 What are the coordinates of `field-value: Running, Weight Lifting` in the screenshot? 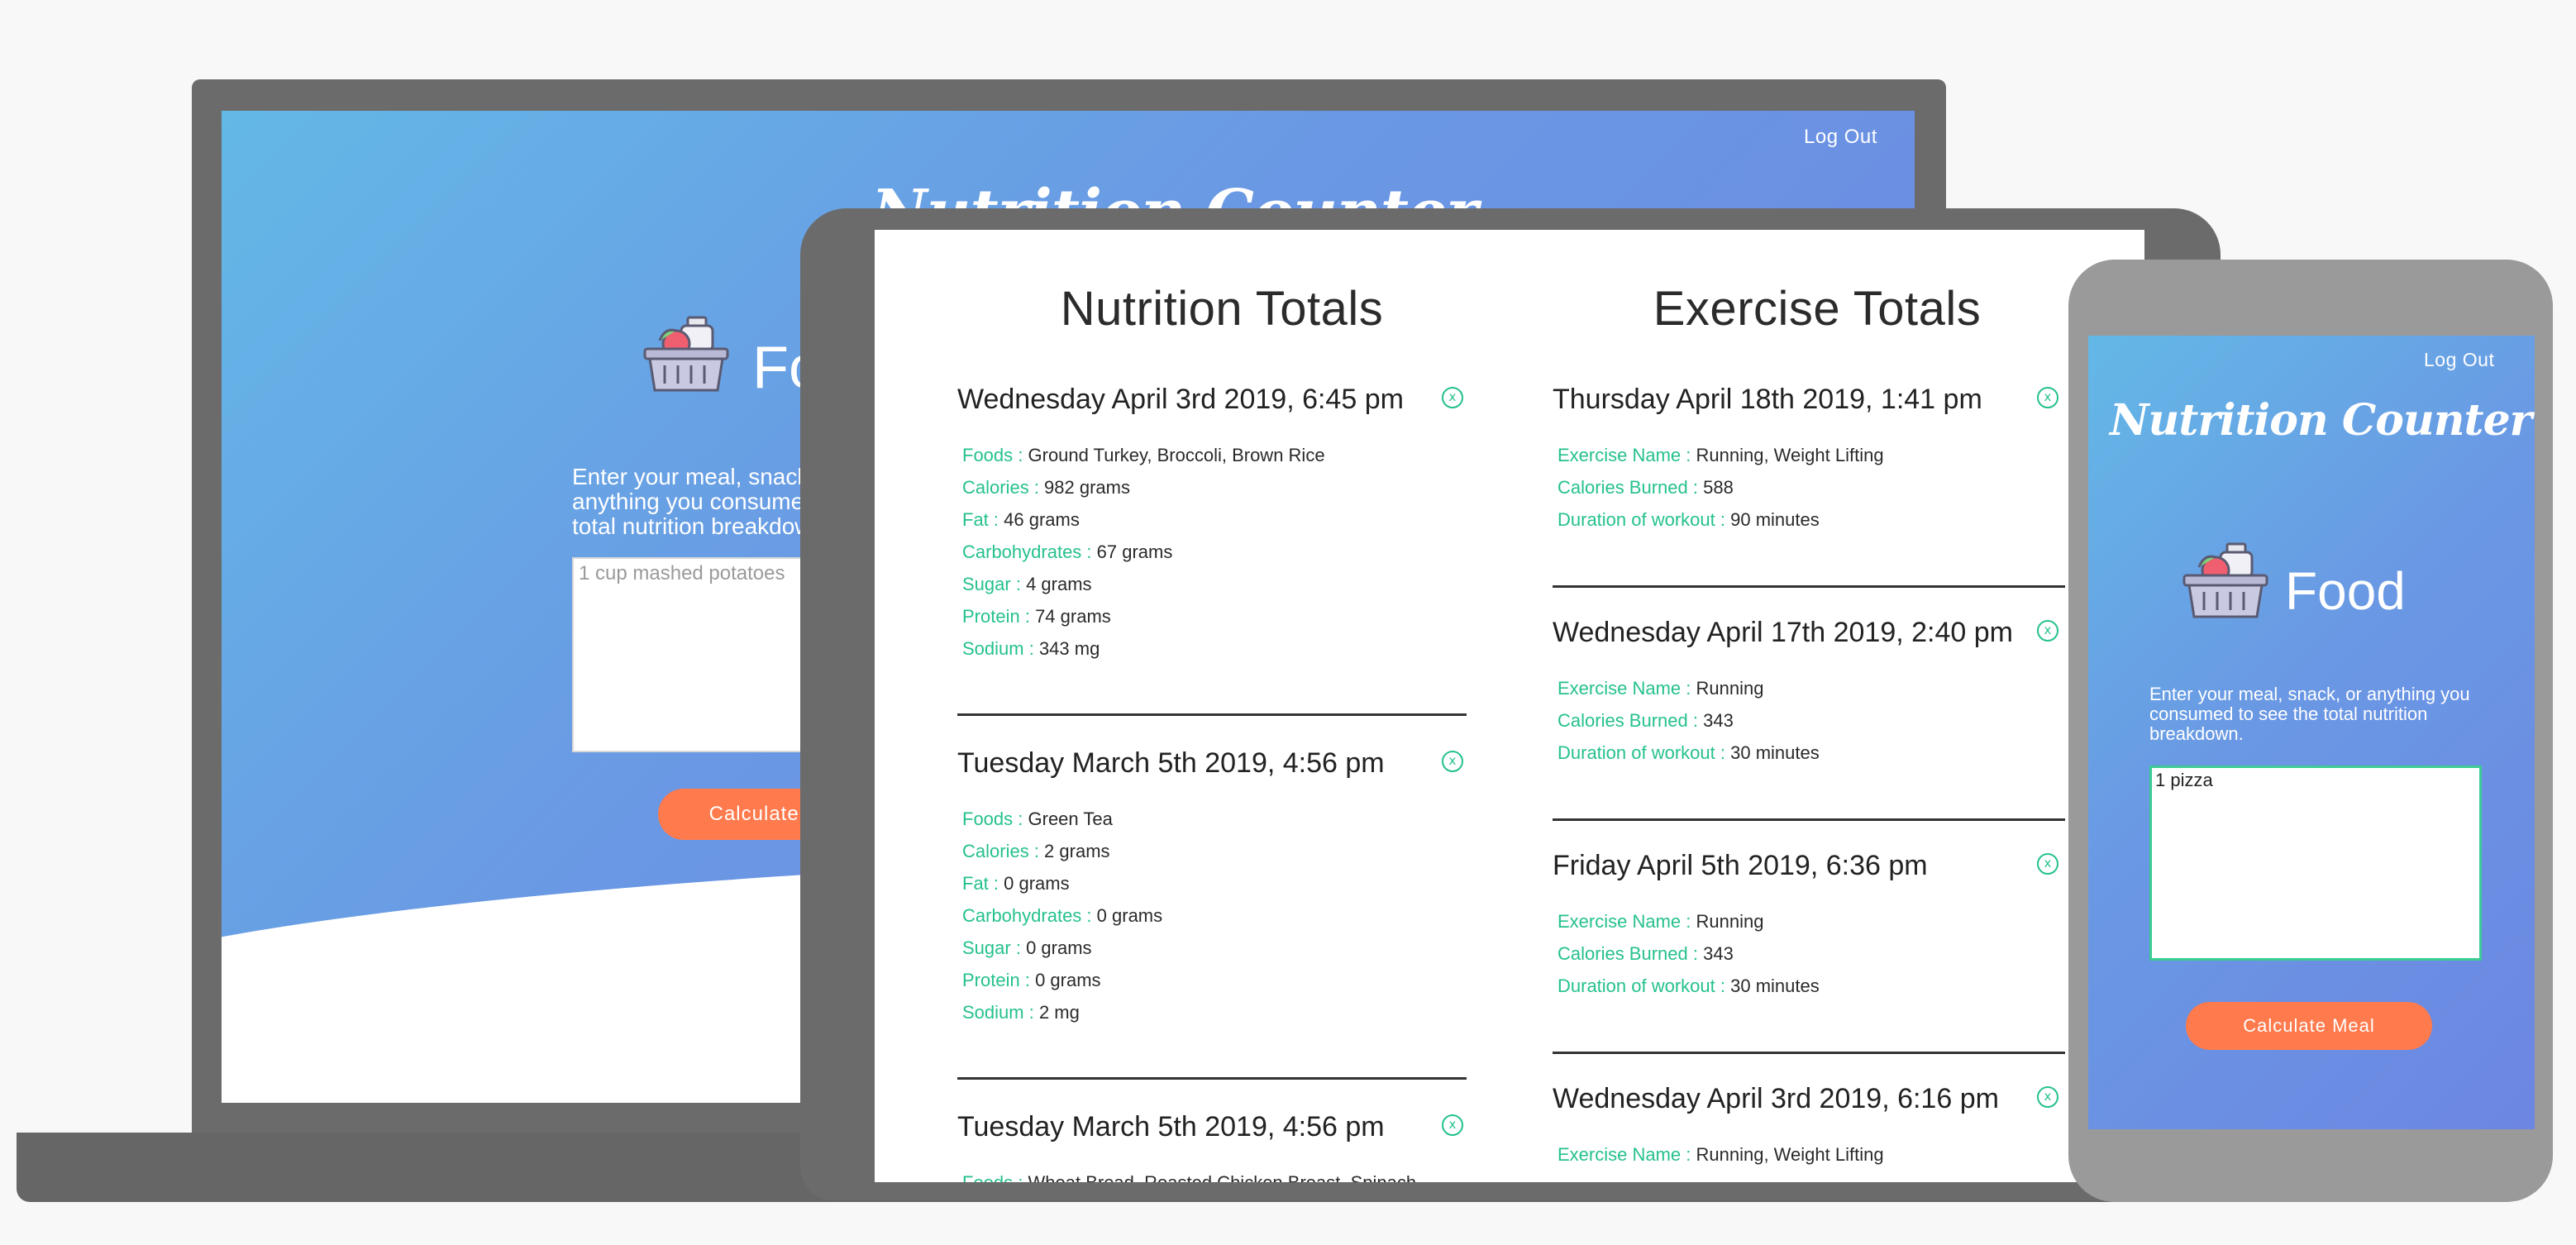 It's located at (1790, 1155).